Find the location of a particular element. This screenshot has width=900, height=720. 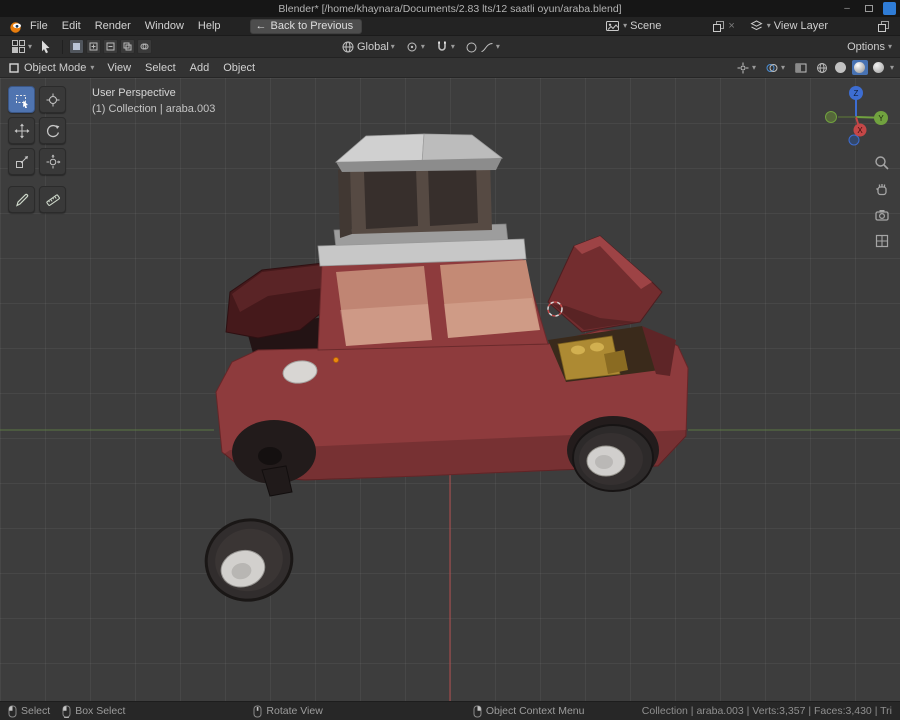

gizmo-z-label: Z is located at coordinates (856, 93).